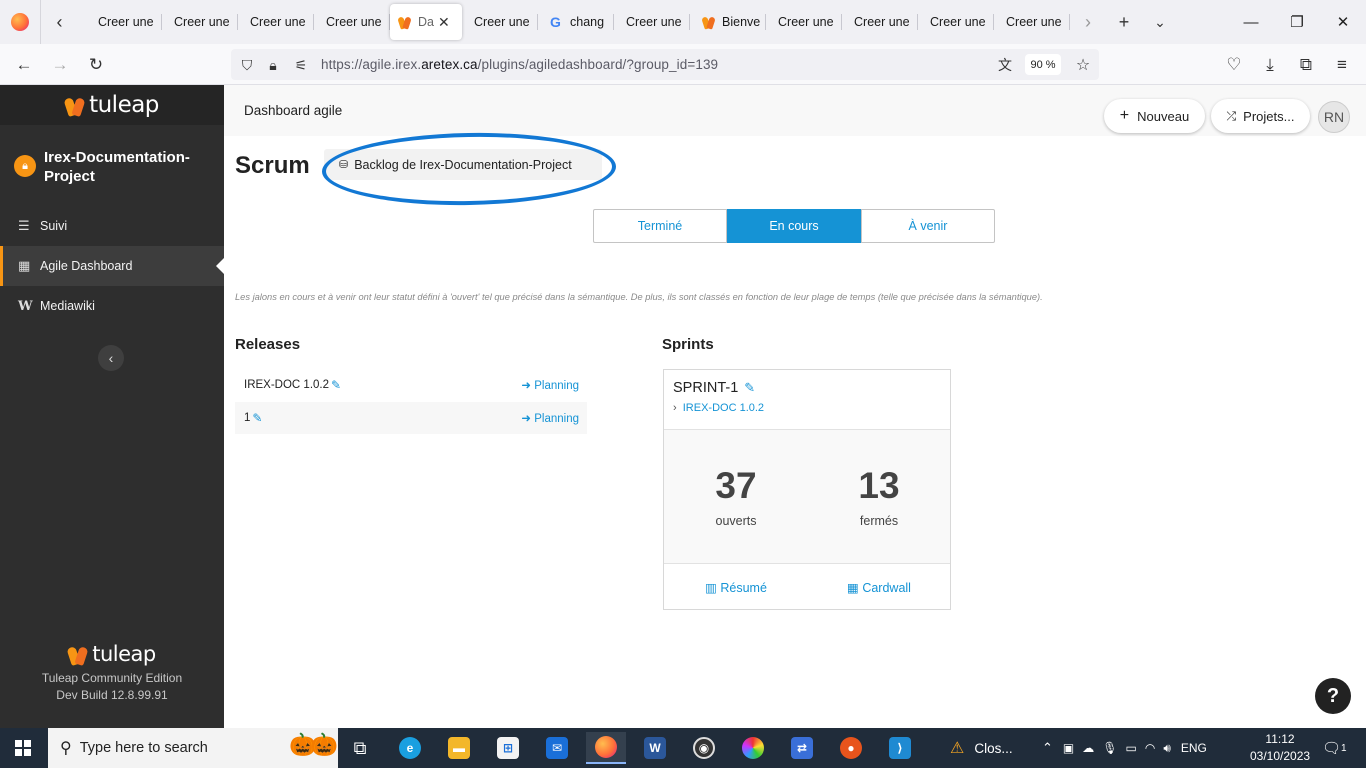 This screenshot has width=1366, height=768. What do you see at coordinates (1083, 65) in the screenshot?
I see `bookmark-star-icon: ☆` at bounding box center [1083, 65].